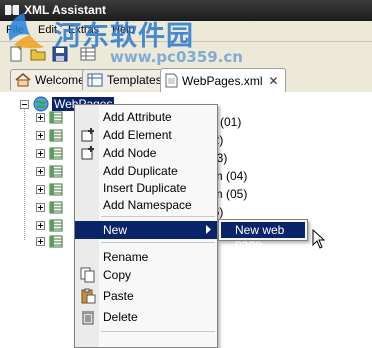 The width and height of the screenshot is (372, 348). Describe the element at coordinates (118, 296) in the screenshot. I see `menu-item-label: Paste` at that location.